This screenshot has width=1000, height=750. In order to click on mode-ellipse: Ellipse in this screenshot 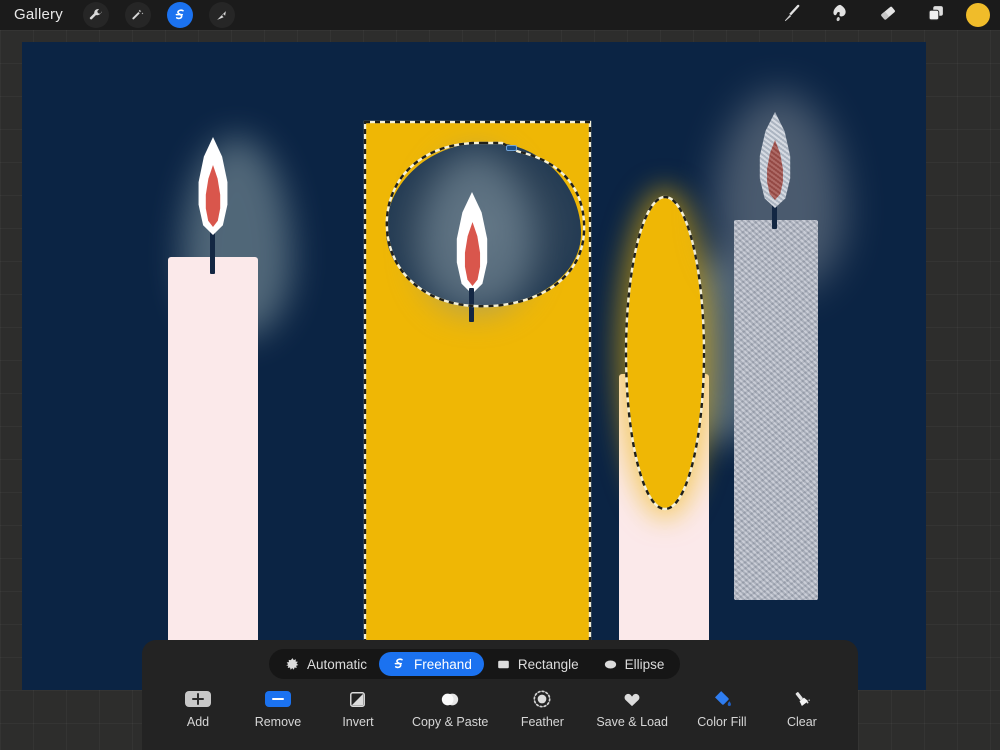, I will do `click(634, 664)`.